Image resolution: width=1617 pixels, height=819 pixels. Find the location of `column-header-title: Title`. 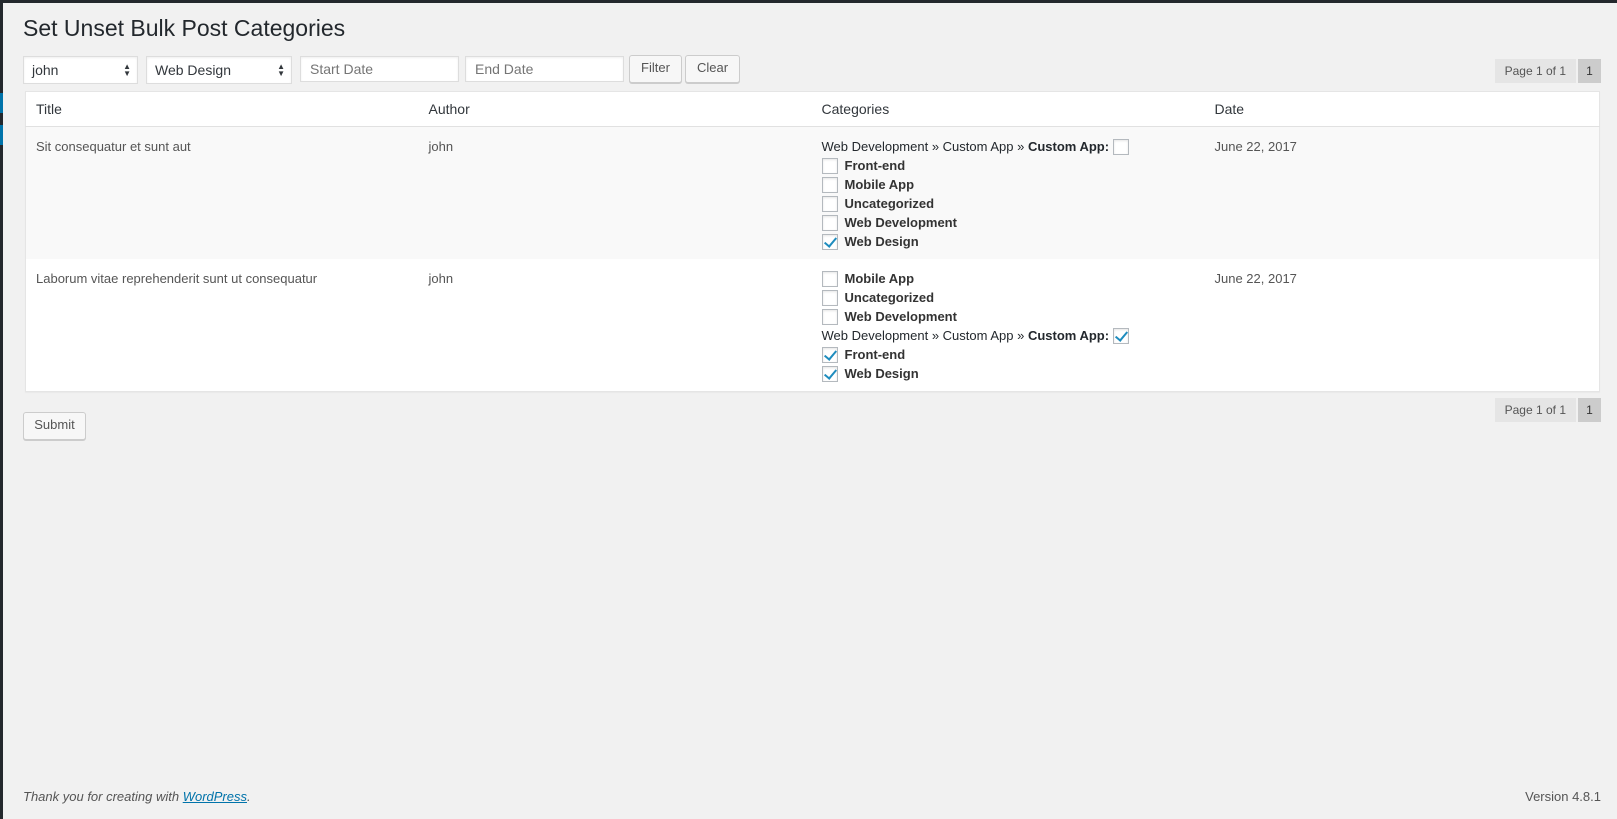

column-header-title: Title is located at coordinates (222, 109).